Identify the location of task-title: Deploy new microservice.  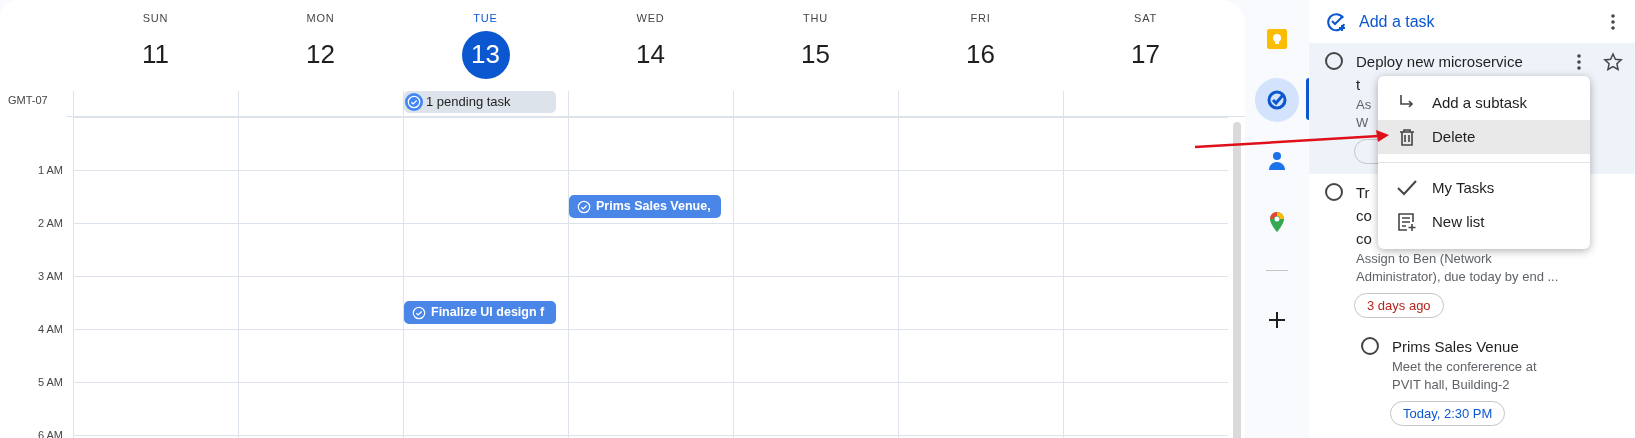
(1439, 62).